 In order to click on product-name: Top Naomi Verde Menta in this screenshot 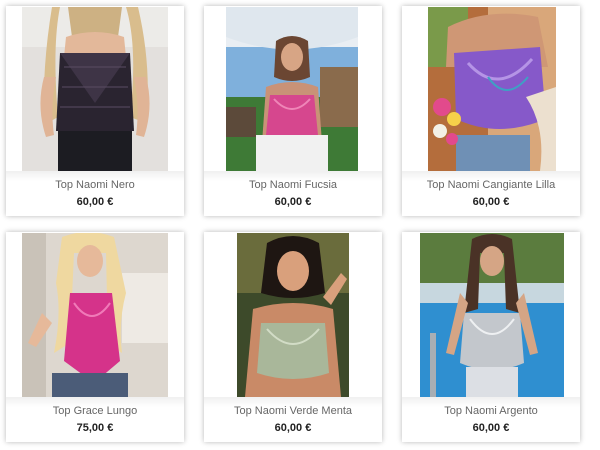, I will do `click(293, 411)`.